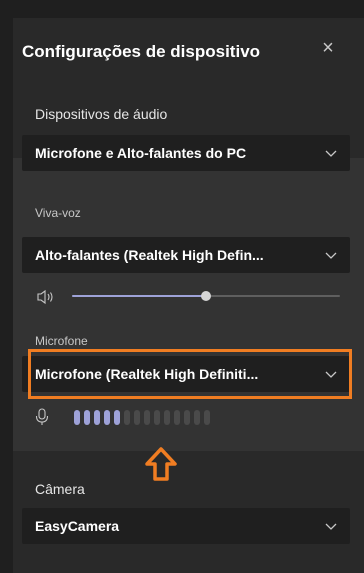 Image resolution: width=364 pixels, height=573 pixels. I want to click on speaker-label: Viva-voz, so click(58, 213).